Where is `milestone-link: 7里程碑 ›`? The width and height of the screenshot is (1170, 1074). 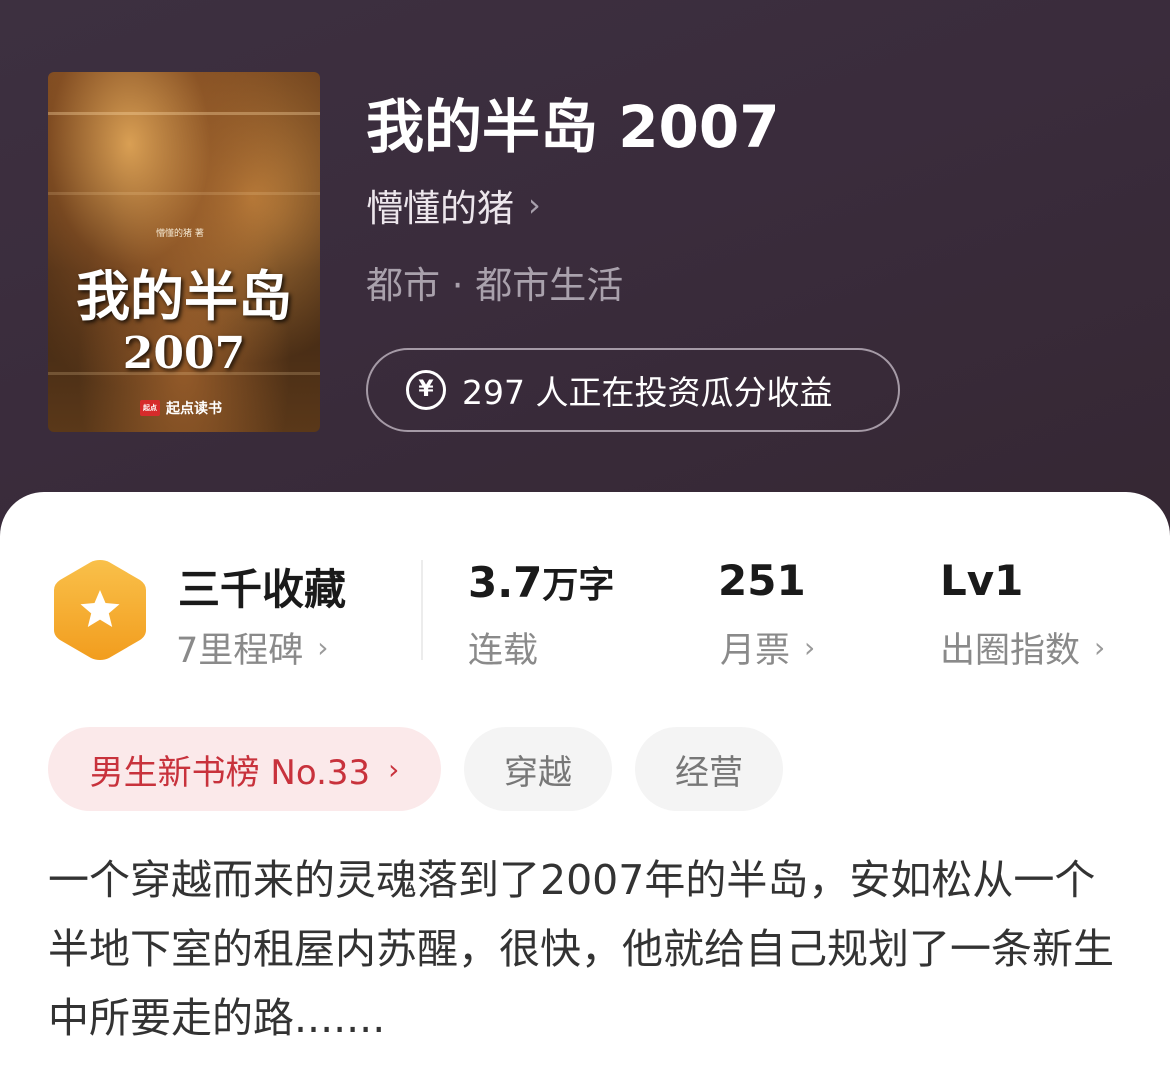 milestone-link: 7里程碑 › is located at coordinates (252, 647).